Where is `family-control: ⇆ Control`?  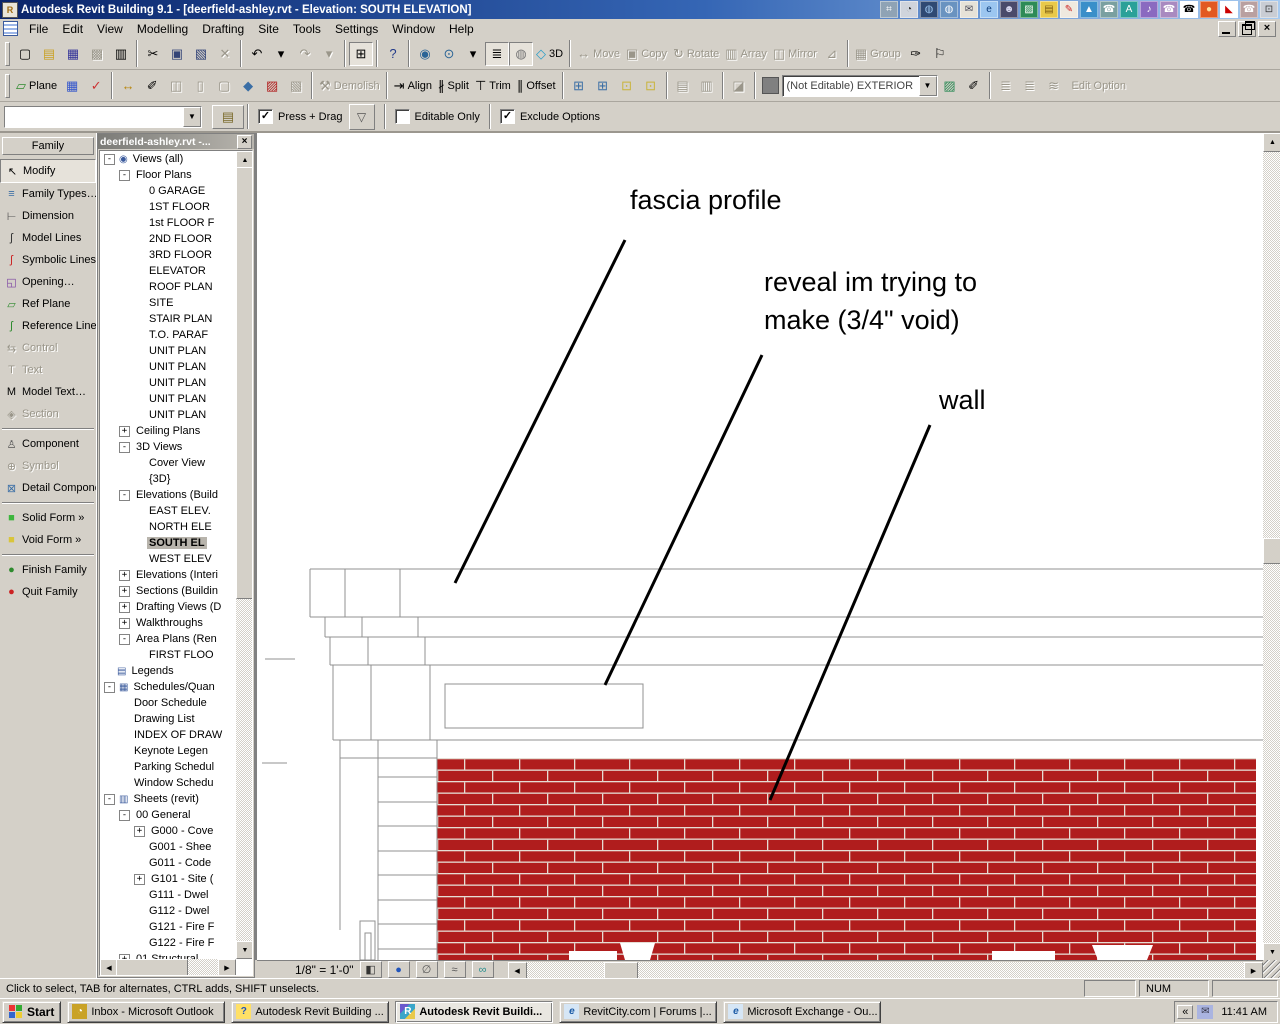 family-control: ⇆ Control is located at coordinates (48, 348).